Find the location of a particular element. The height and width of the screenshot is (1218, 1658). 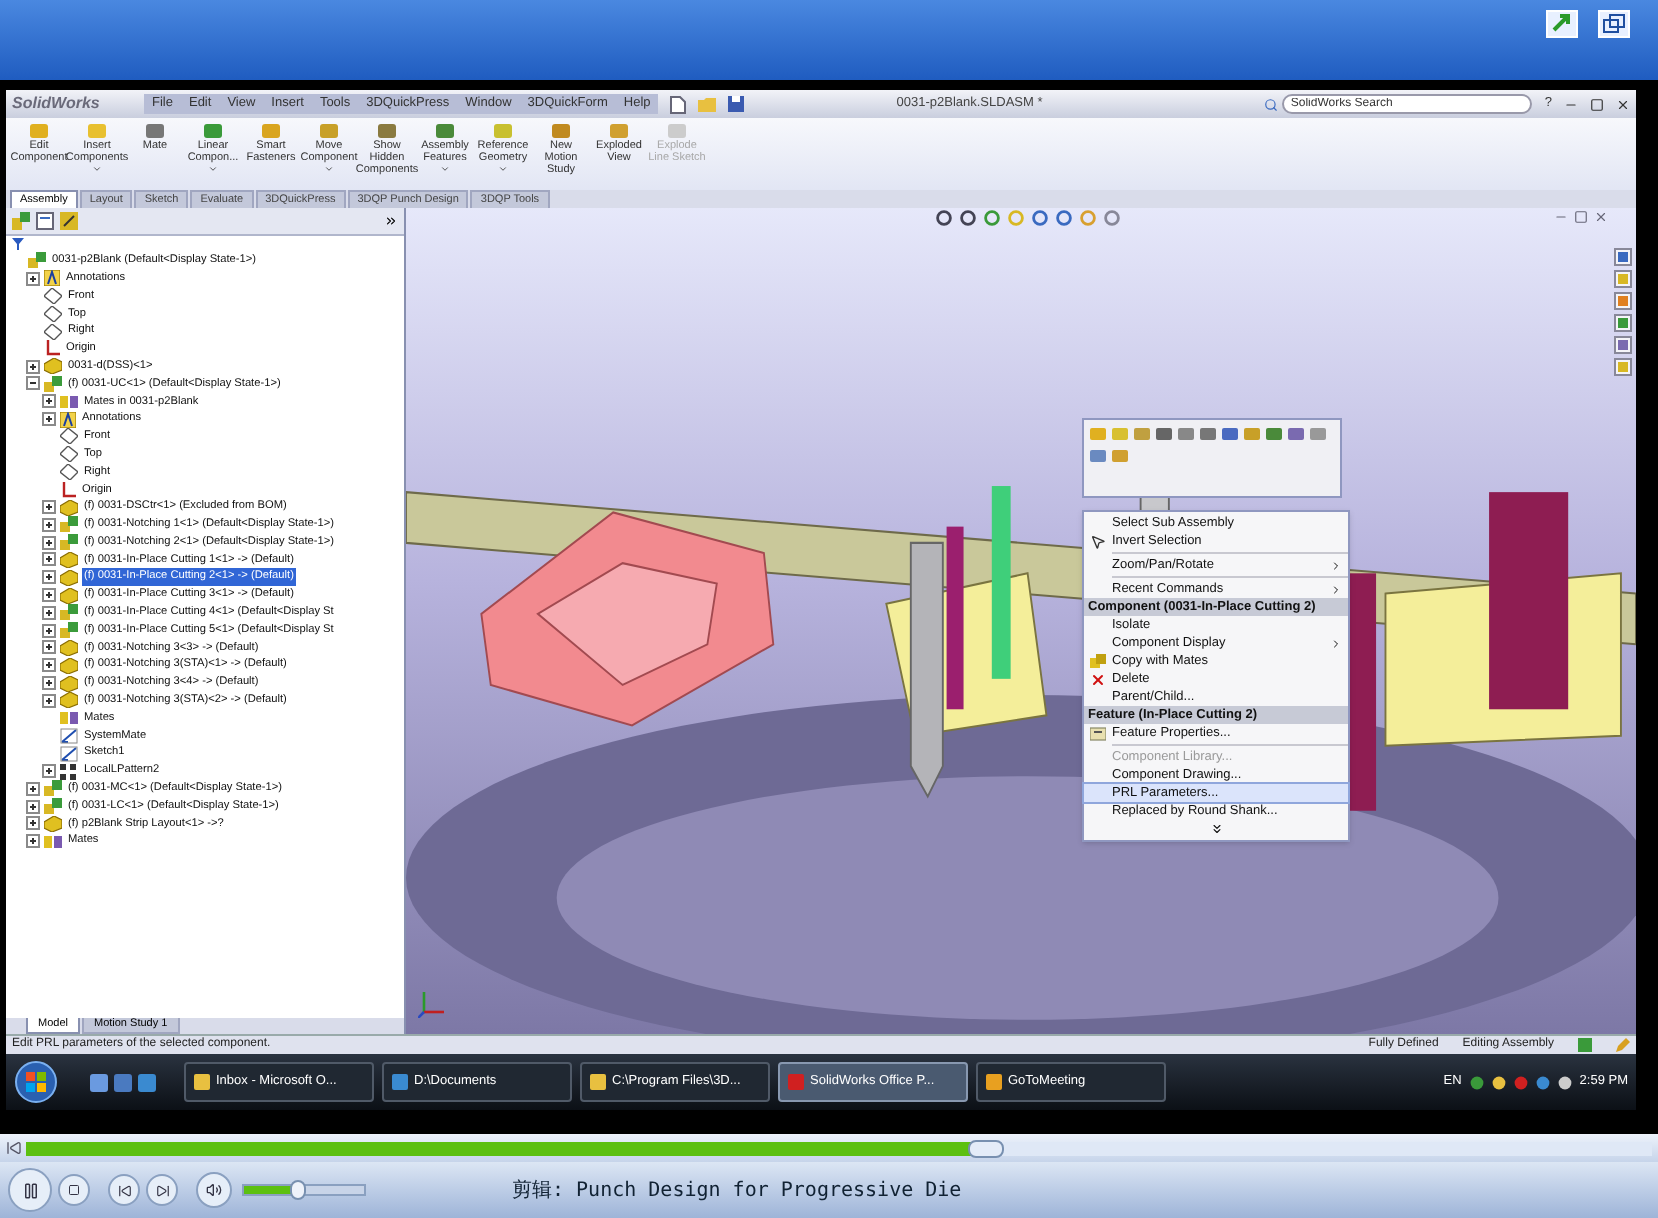

speaker-icon is located at coordinates (214, 1190).